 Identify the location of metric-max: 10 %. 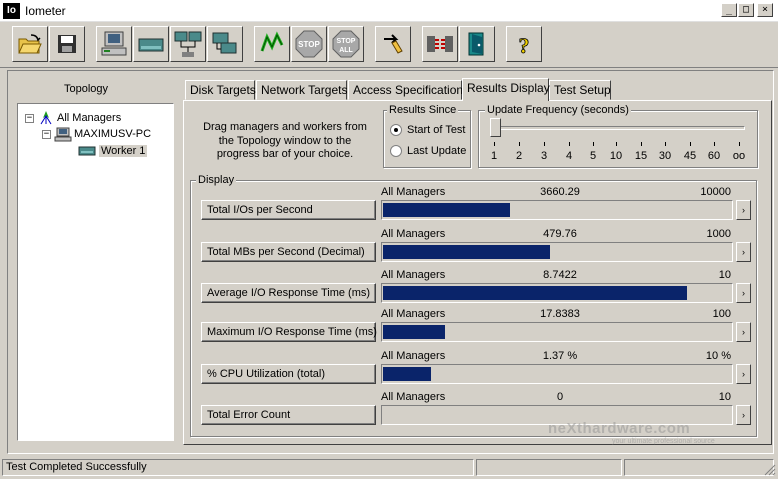
(718, 356).